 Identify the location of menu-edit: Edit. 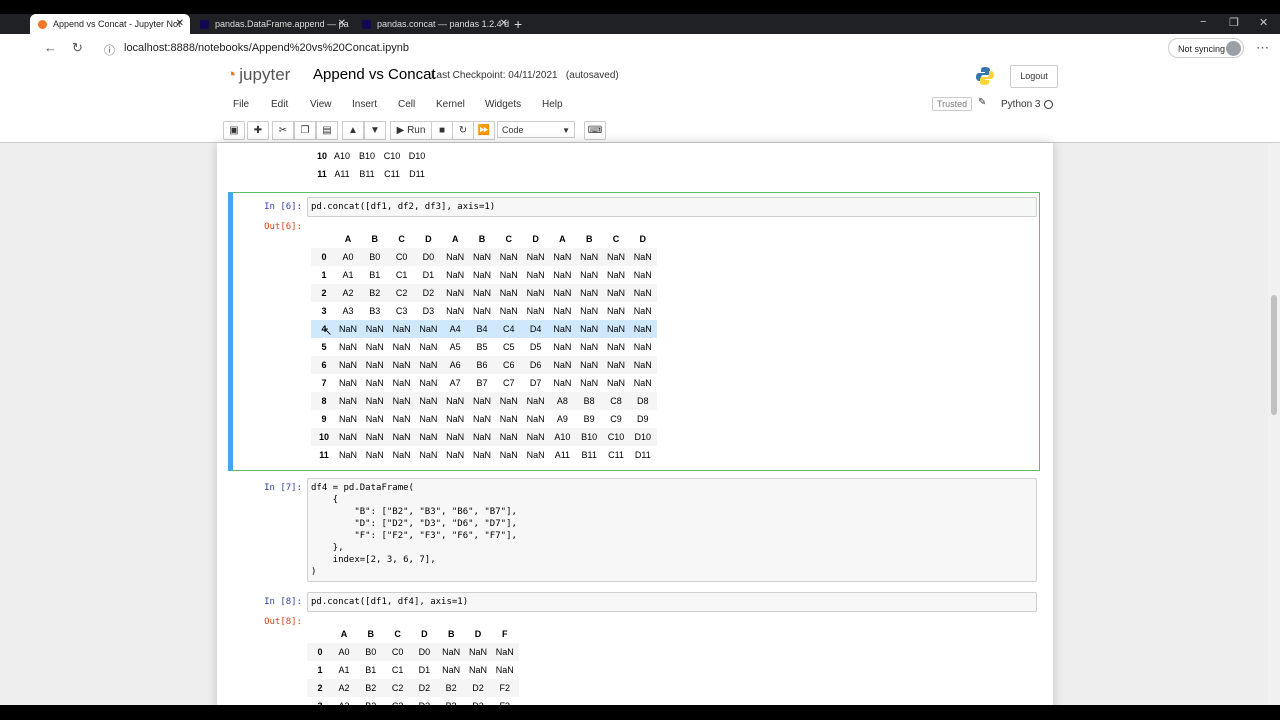
(279, 104).